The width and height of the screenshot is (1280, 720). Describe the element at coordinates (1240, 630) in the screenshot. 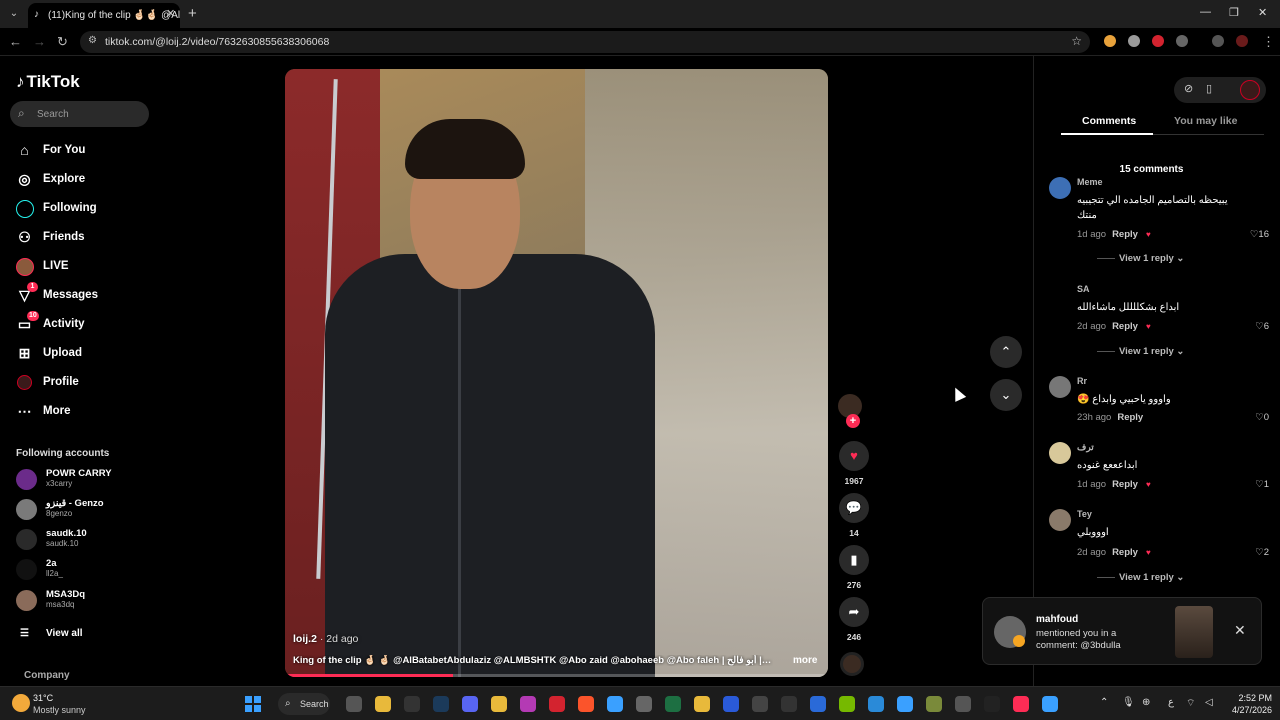

I see `notification-close-icon: ✕` at that location.